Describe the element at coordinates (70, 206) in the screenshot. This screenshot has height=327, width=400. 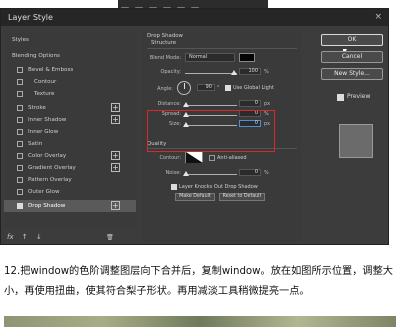
I see `style-item: Drop Shadow +` at that location.